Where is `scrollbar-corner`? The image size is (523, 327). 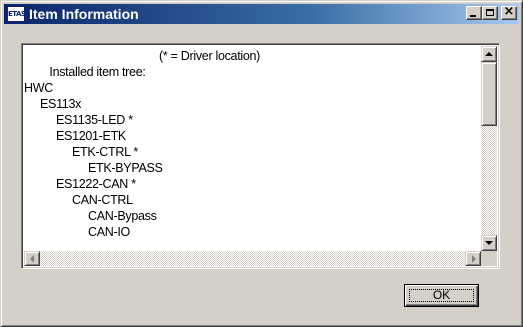
scrollbar-corner is located at coordinates (489, 258).